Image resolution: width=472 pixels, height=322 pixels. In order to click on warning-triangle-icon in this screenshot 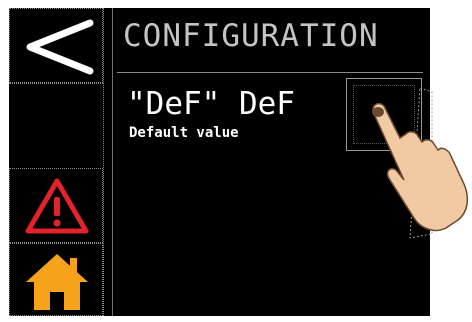, I will do `click(57, 206)`.